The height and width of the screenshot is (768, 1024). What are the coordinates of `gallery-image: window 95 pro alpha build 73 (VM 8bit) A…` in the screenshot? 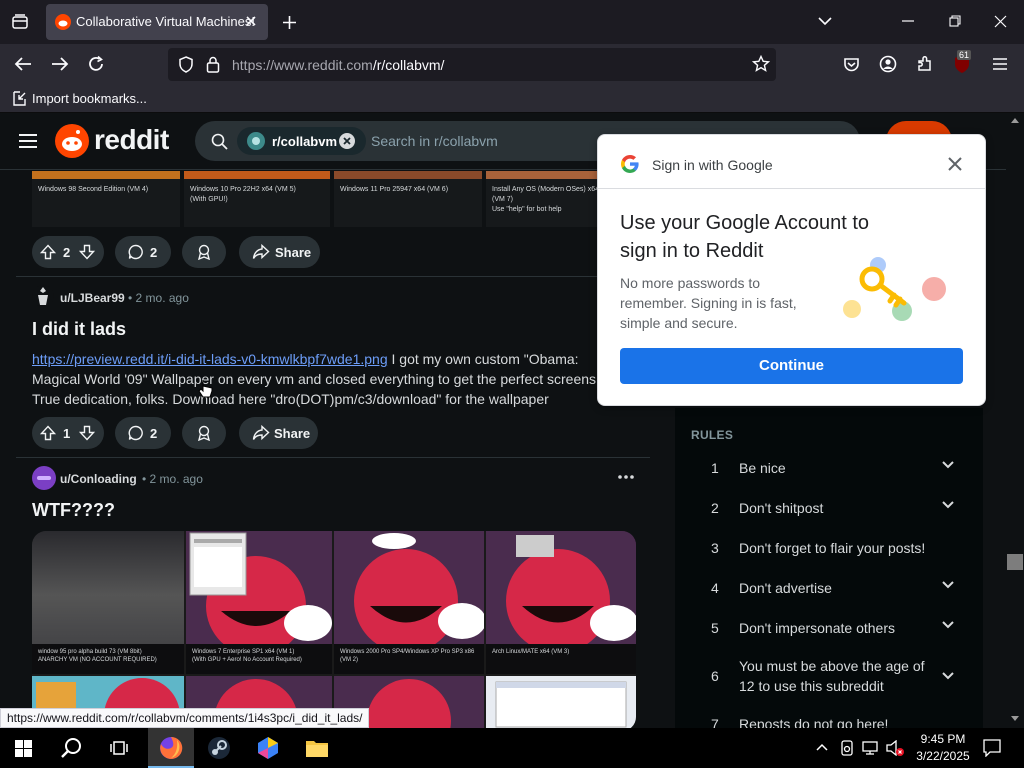 It's located at (108, 602).